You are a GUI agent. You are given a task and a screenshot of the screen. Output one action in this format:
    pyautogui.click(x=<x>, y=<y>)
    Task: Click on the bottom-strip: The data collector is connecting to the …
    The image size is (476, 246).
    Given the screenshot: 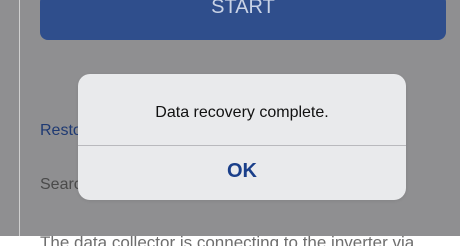 What is the action you would take?
    pyautogui.click(x=238, y=241)
    